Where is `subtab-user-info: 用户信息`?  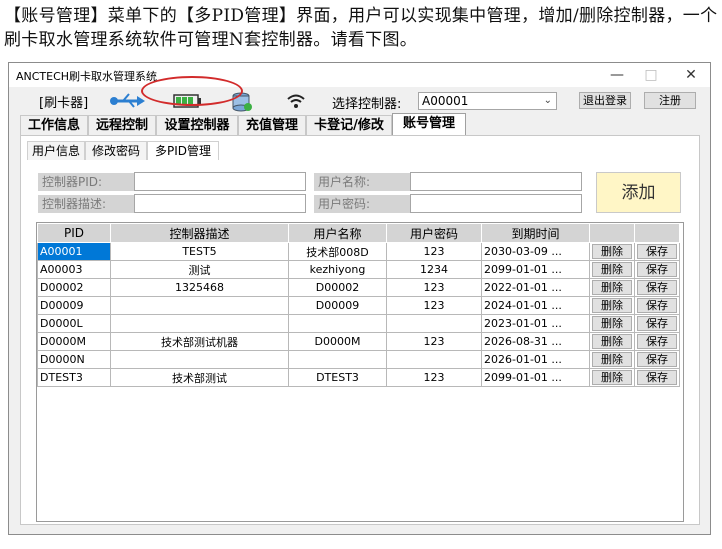
subtab-user-info: 用户信息 is located at coordinates (56, 150).